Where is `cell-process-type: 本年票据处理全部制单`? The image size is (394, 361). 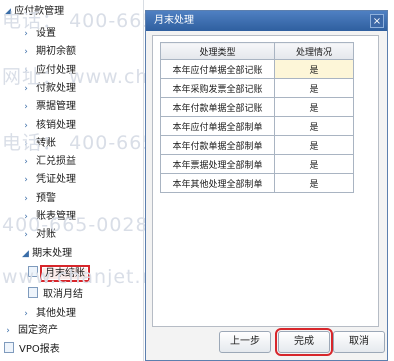 cell-process-type: 本年票据处理全部制单 is located at coordinates (217, 164).